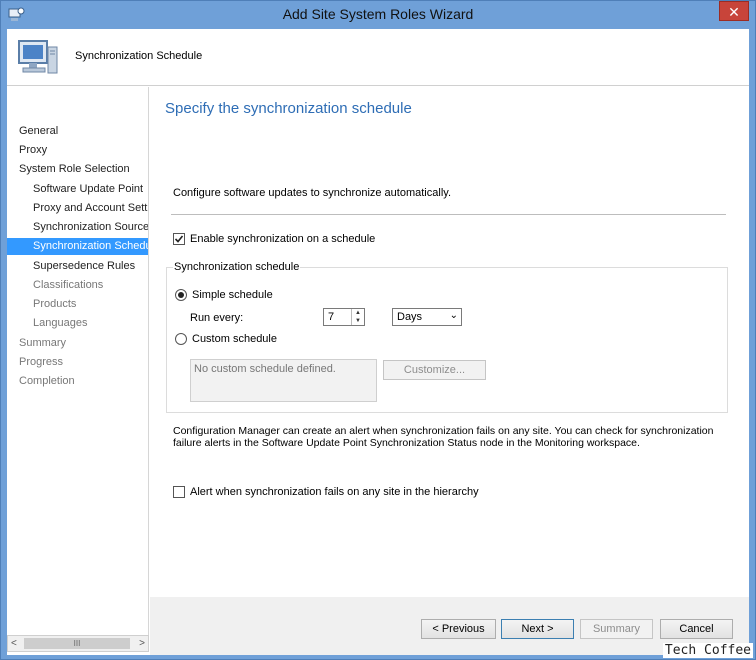 This screenshot has width=756, height=660. I want to click on window-title: Add Site System Roles Wizard, so click(378, 14).